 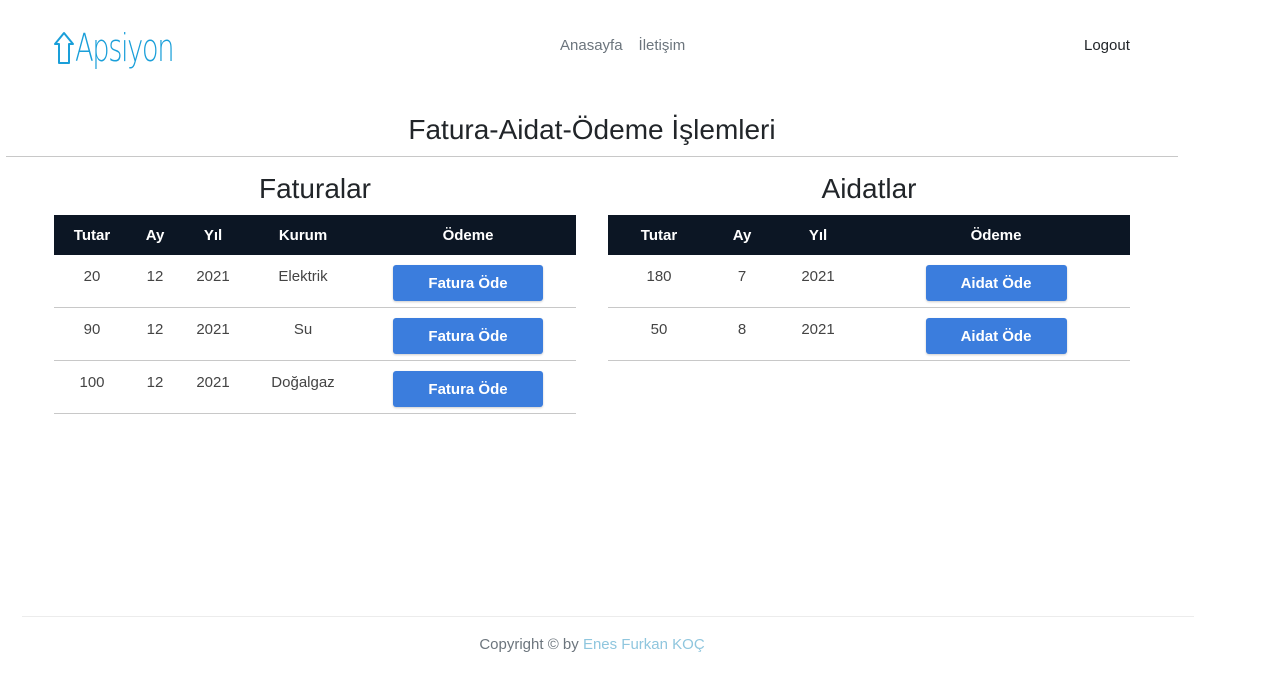 What do you see at coordinates (303, 235) in the screenshot?
I see `column-header-kurum: Kurum` at bounding box center [303, 235].